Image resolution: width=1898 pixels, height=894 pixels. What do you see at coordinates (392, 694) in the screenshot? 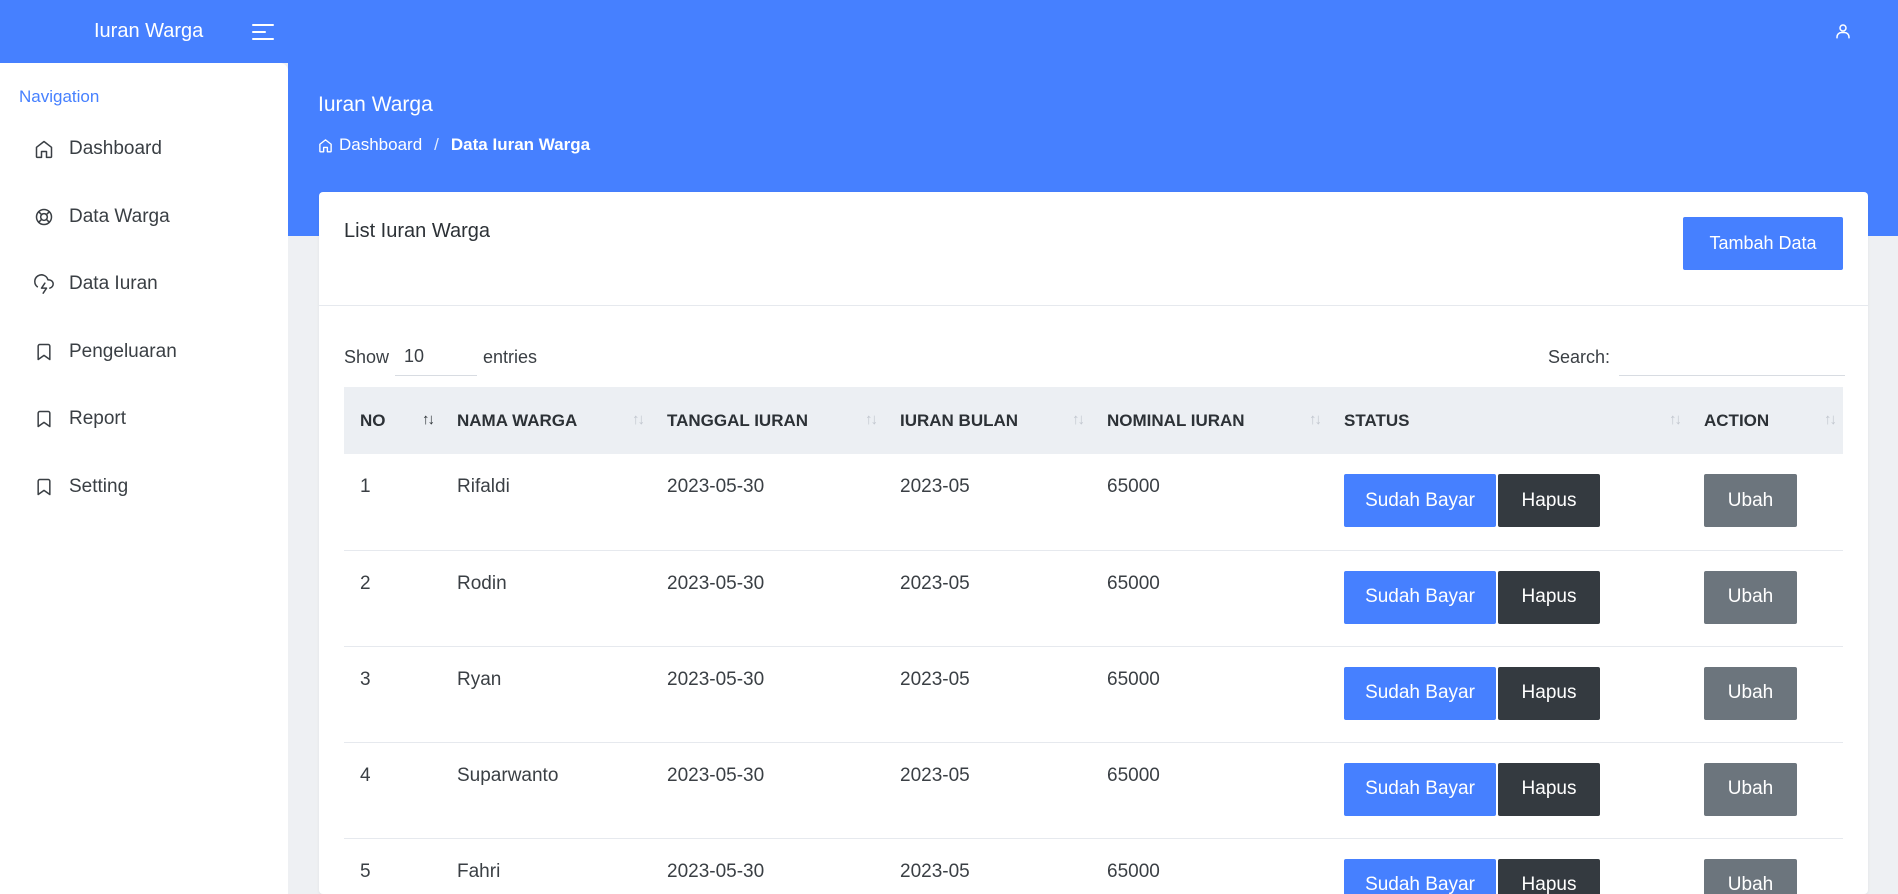
I see `cell-no: 3` at bounding box center [392, 694].